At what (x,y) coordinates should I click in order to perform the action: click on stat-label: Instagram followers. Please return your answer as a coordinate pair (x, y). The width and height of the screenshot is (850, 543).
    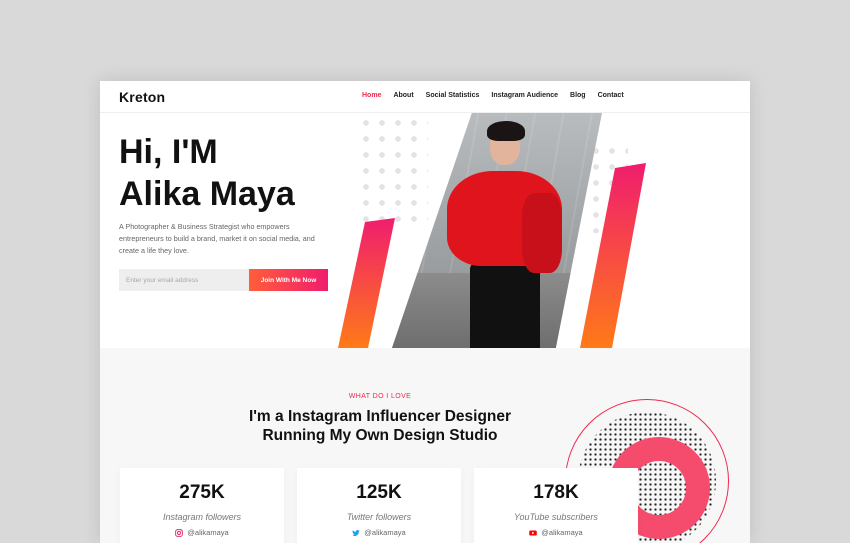
    Looking at the image, I should click on (202, 517).